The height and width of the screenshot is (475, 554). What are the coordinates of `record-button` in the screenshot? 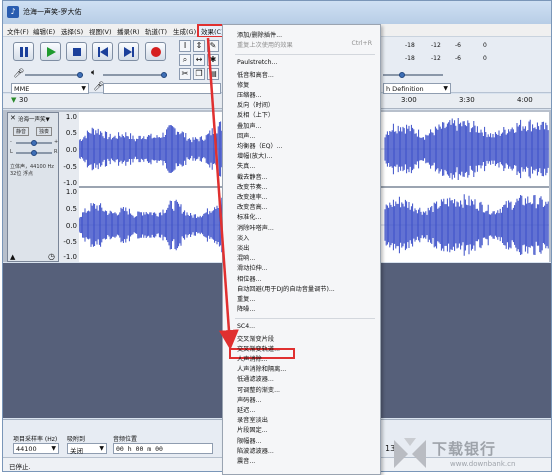 It's located at (155, 51).